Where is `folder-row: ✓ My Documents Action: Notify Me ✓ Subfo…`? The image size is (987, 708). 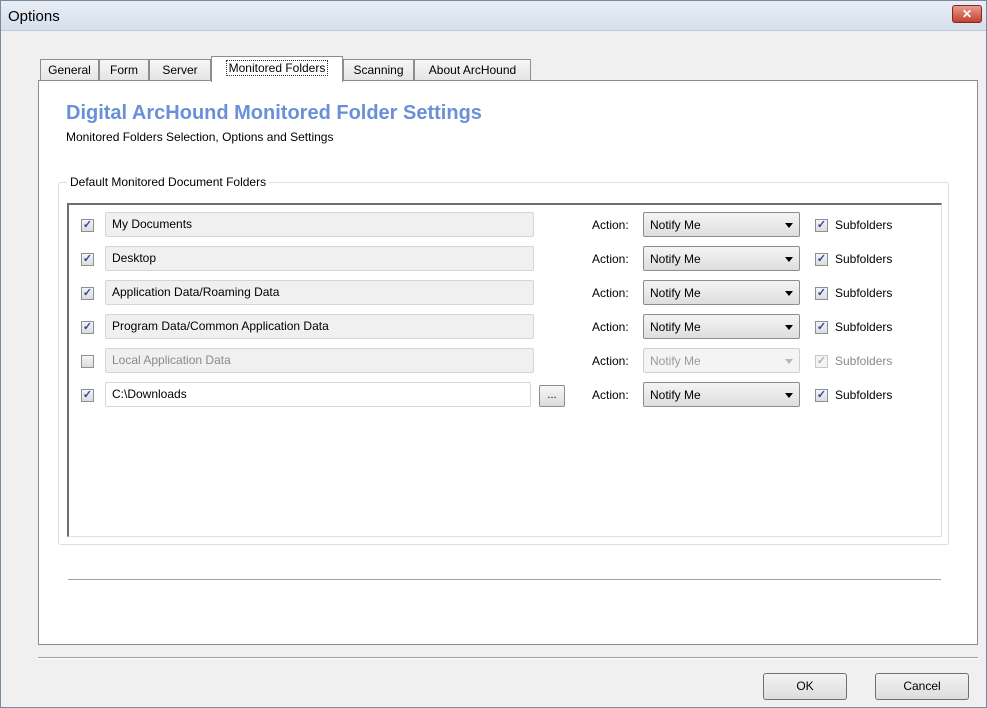 folder-row: ✓ My Documents Action: Notify Me ✓ Subfo… is located at coordinates (504, 225).